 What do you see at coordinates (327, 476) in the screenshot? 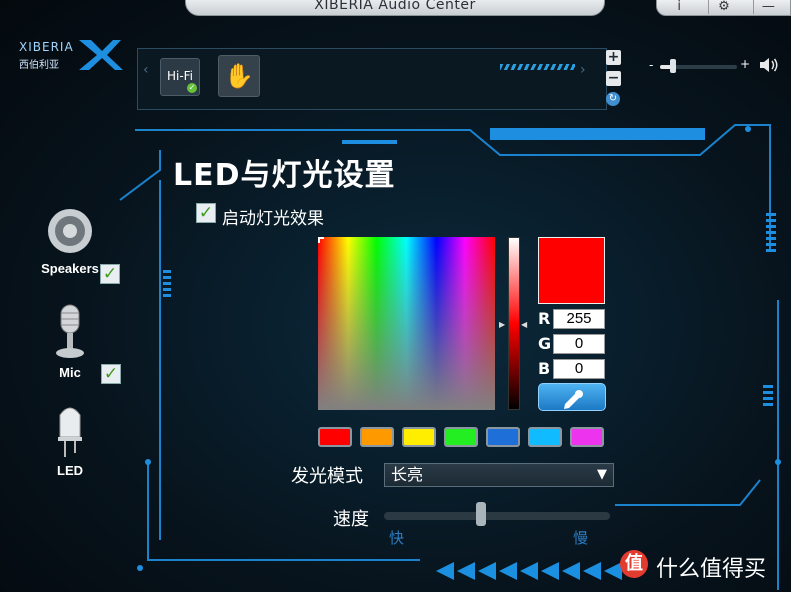
I see `mode-label: 发光模式` at bounding box center [327, 476].